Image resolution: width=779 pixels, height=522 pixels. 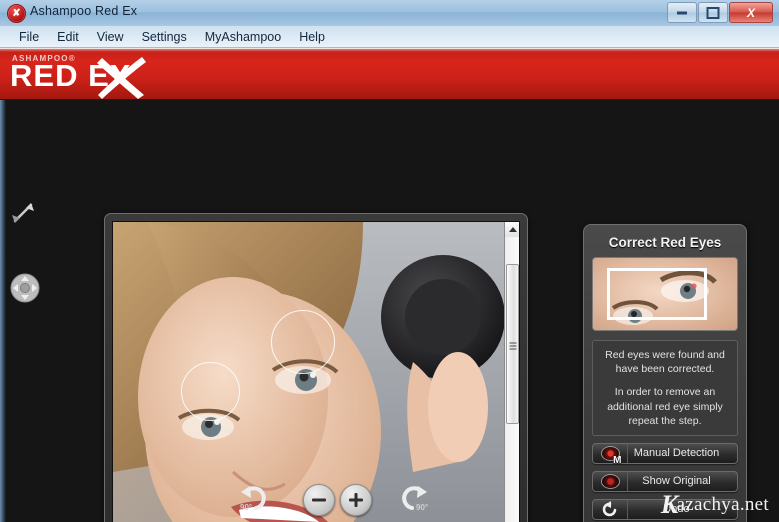 I want to click on zoom-out-button, so click(x=319, y=500).